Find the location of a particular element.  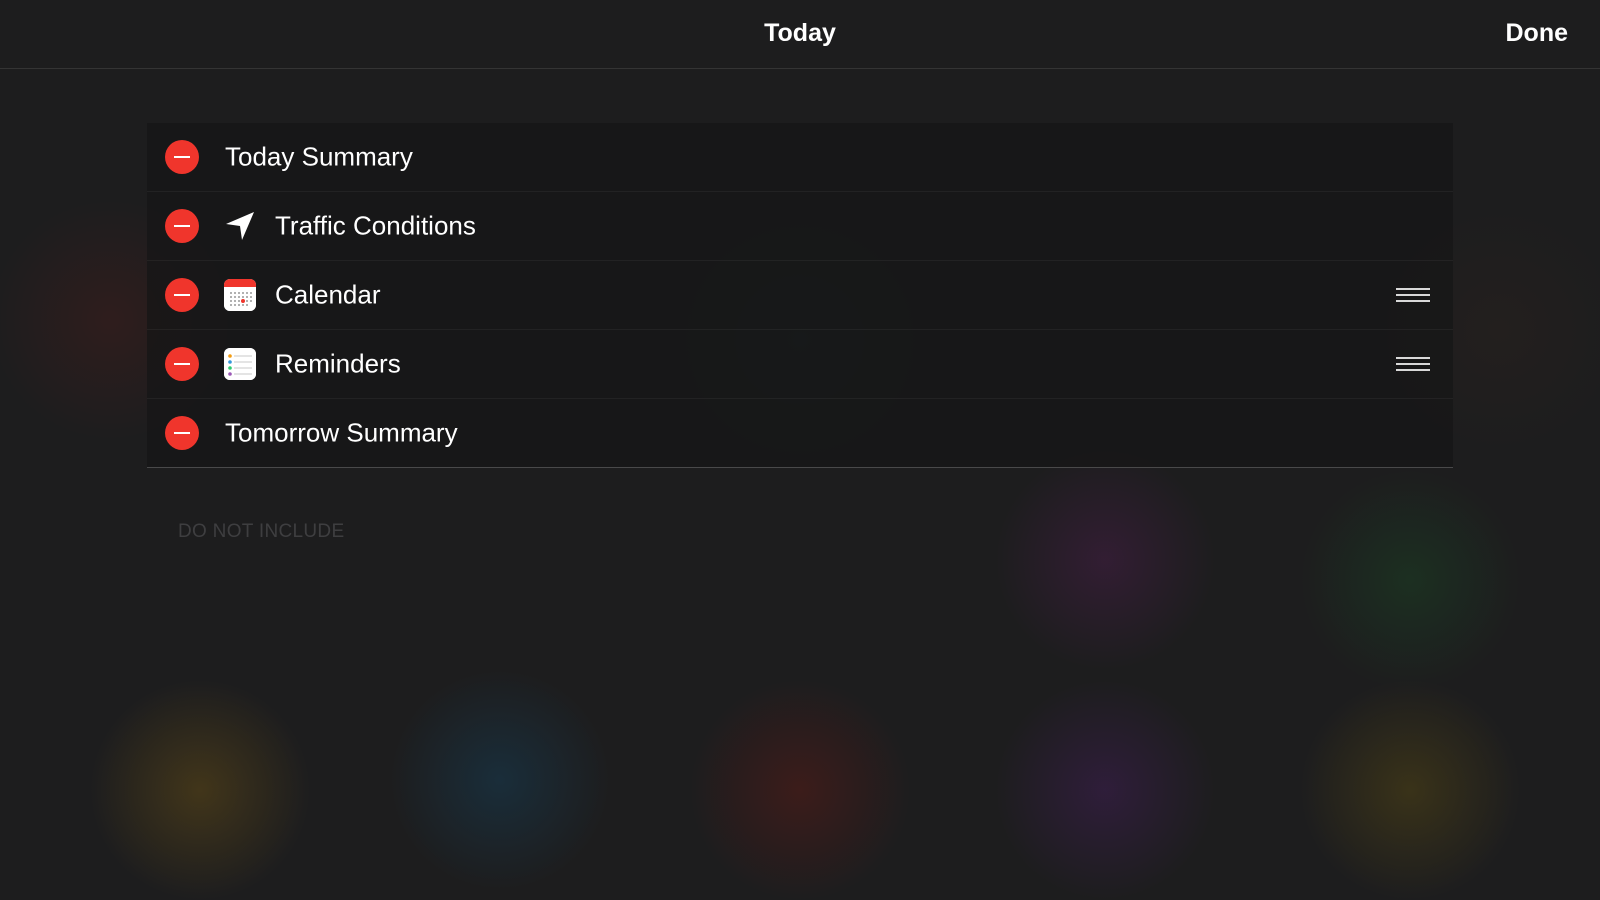

location-arrow-icon is located at coordinates (240, 226).